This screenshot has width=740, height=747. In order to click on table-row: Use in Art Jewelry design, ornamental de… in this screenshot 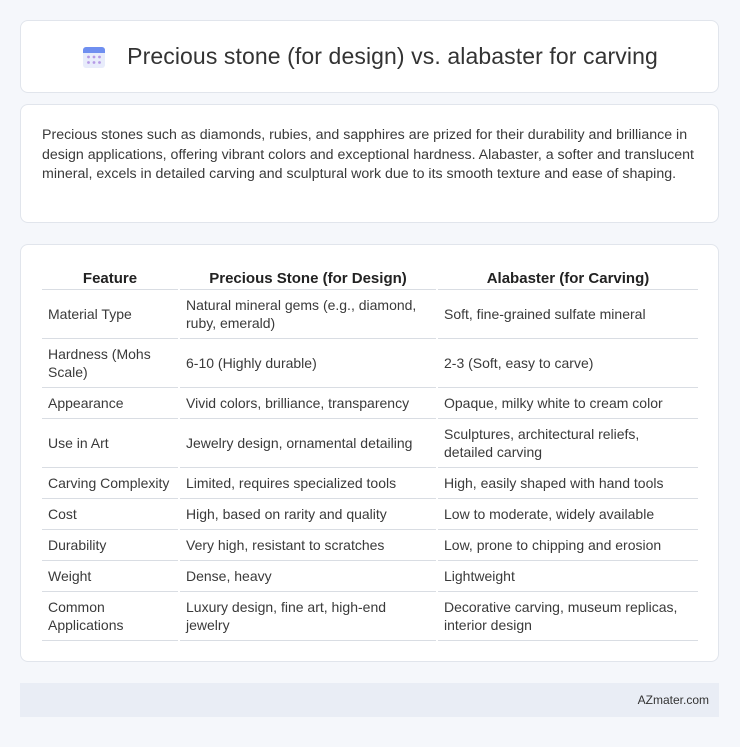, I will do `click(370, 443)`.